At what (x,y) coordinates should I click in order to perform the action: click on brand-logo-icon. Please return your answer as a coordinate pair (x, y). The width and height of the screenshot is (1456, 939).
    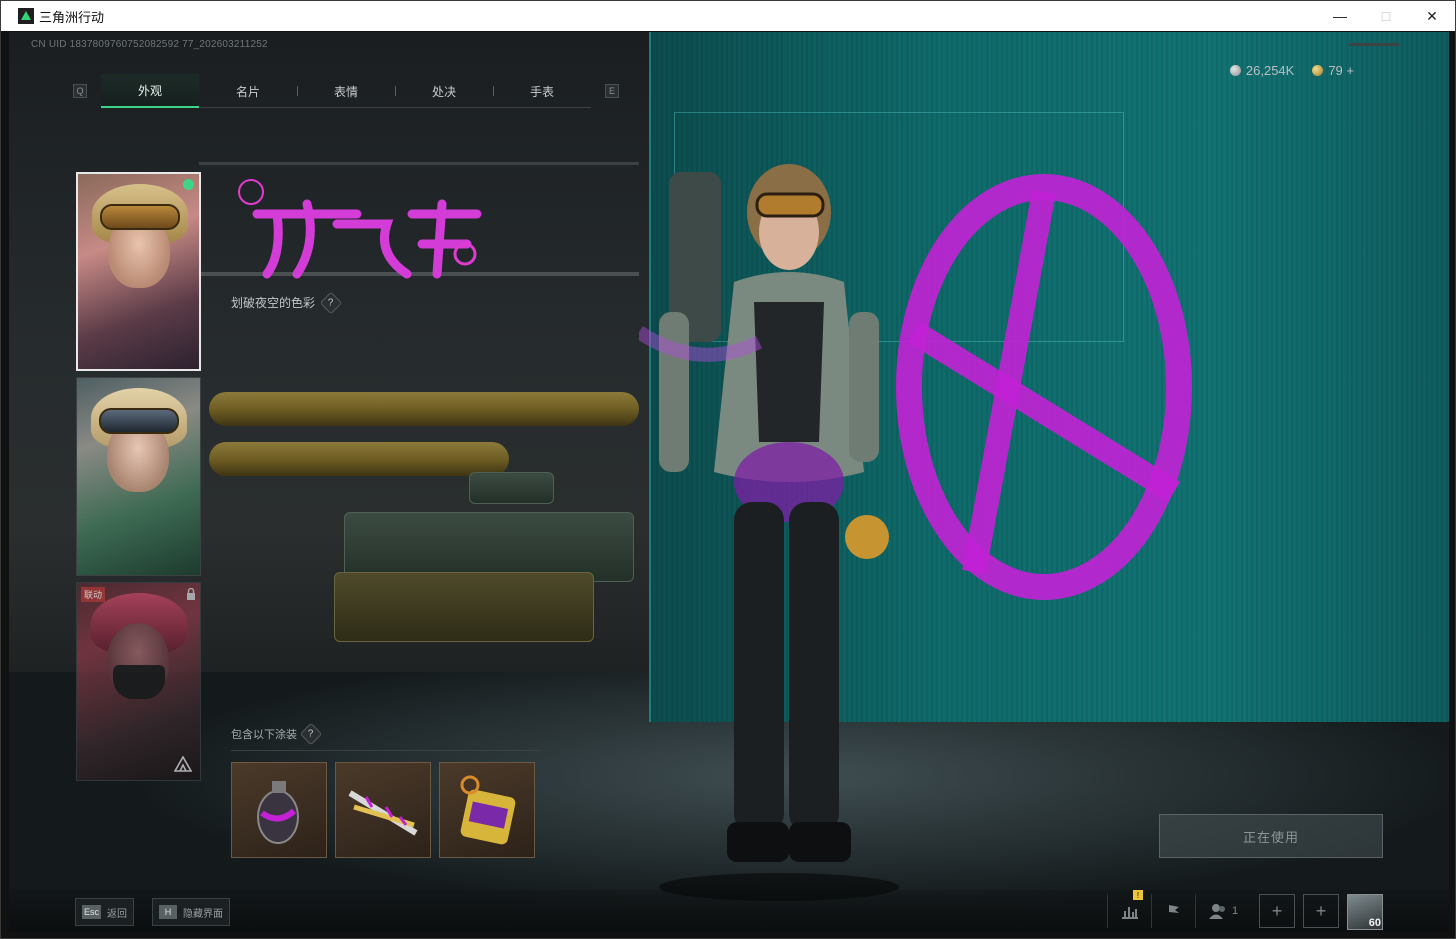
    Looking at the image, I should click on (183, 764).